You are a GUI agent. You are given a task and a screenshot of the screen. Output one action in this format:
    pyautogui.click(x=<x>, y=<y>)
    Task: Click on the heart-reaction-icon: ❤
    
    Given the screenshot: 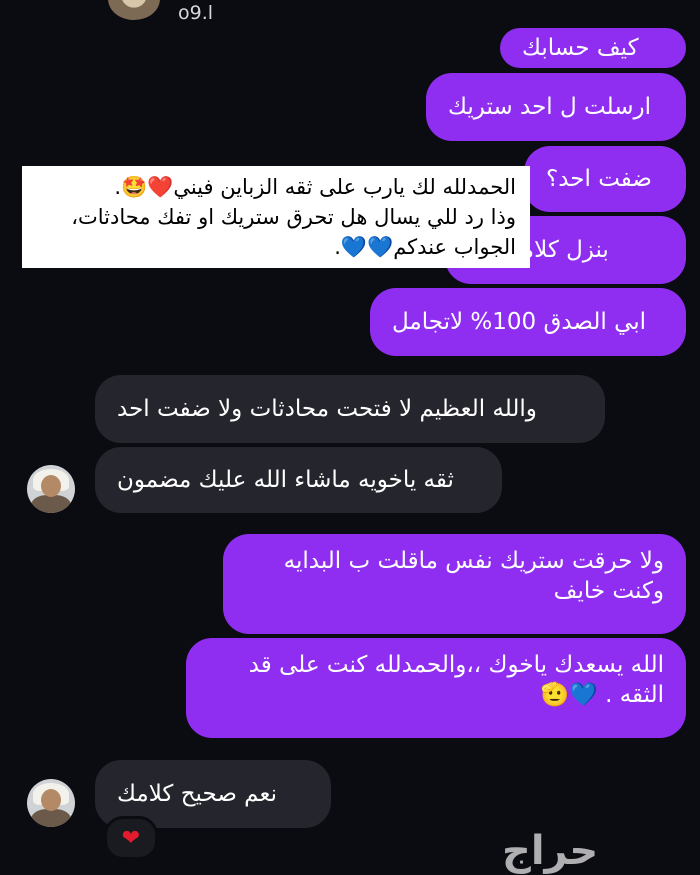 What is the action you would take?
    pyautogui.click(x=131, y=838)
    